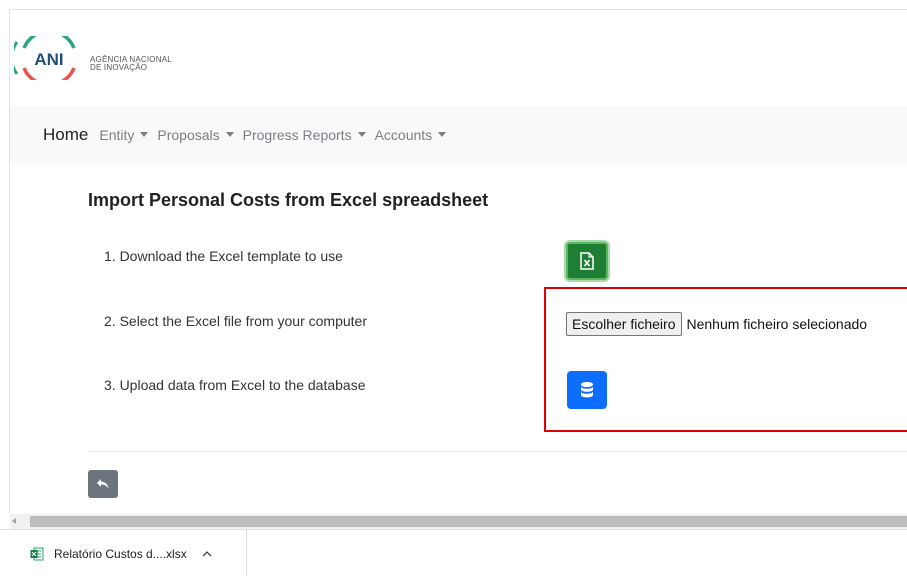 This screenshot has height=576, width=907. What do you see at coordinates (223, 256) in the screenshot?
I see `step-download-label: 1. Download the Excel template to use` at bounding box center [223, 256].